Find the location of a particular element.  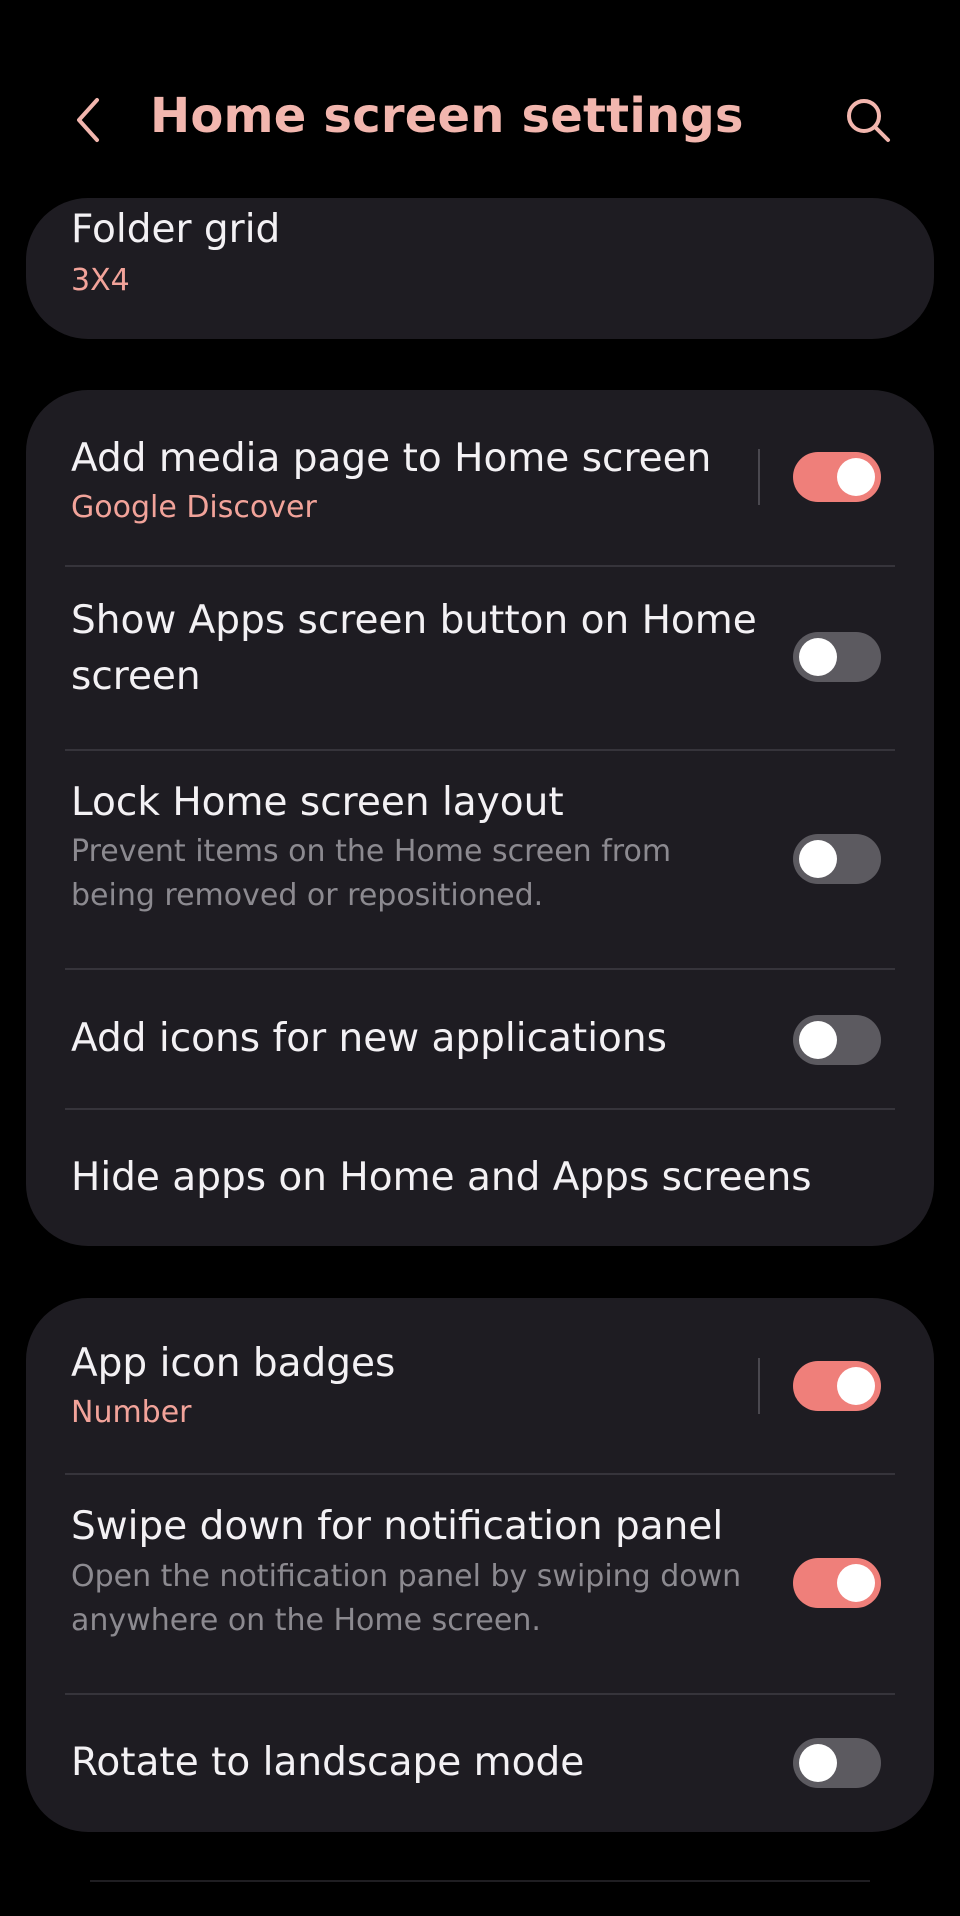

folder-grid-item: Folder grid 3X4 is located at coordinates (480, 268).